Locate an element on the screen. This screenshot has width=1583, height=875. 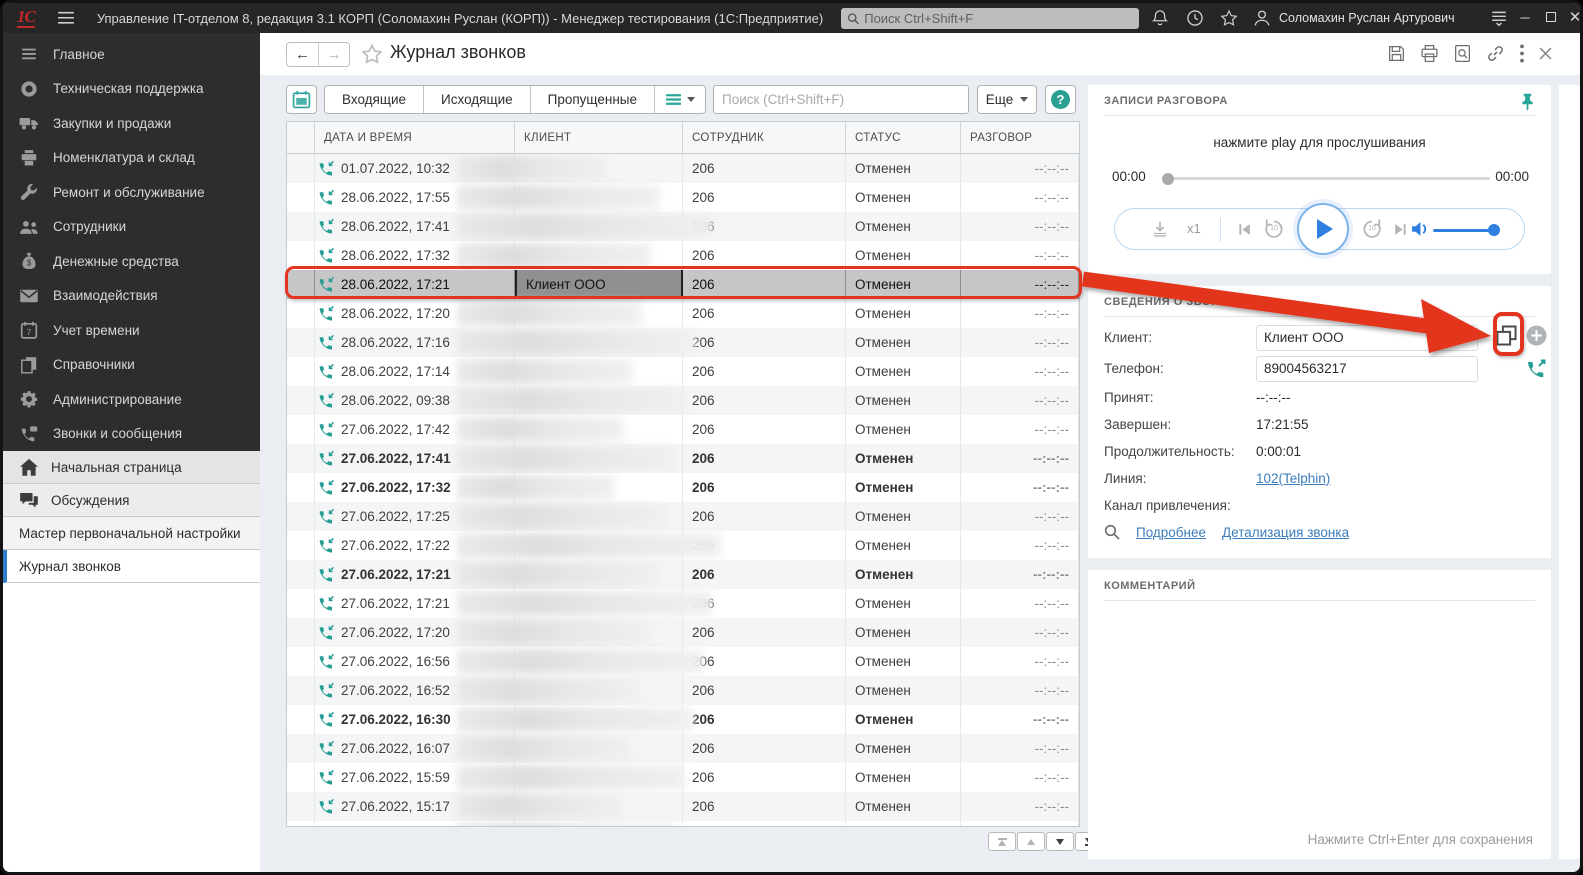
global-search is located at coordinates (990, 18).